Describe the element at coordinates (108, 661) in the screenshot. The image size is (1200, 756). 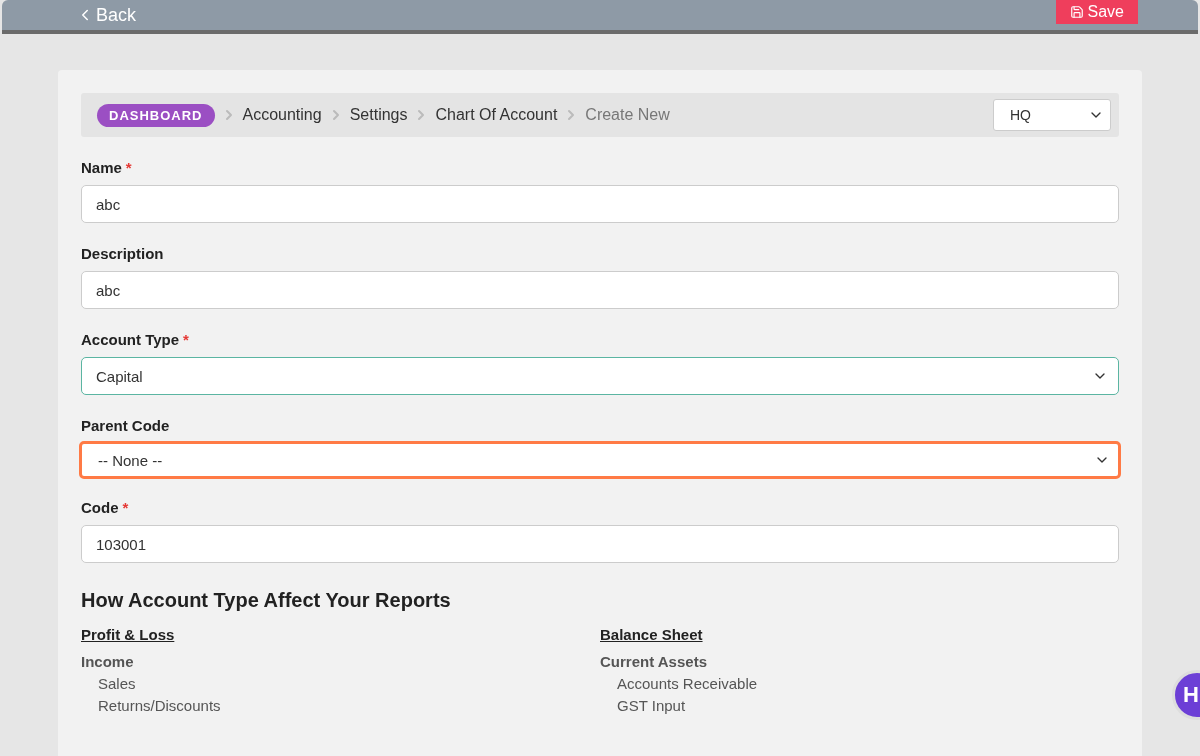
I see `group-label: Income` at that location.